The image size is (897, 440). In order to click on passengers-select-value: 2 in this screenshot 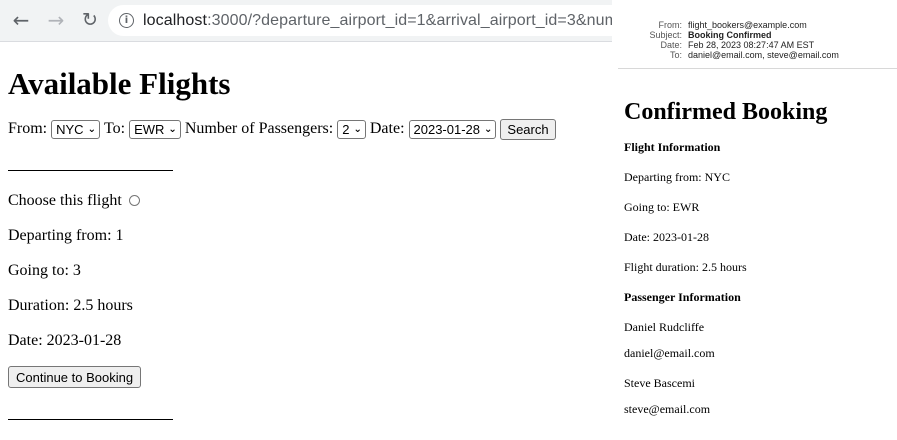, I will do `click(346, 129)`.